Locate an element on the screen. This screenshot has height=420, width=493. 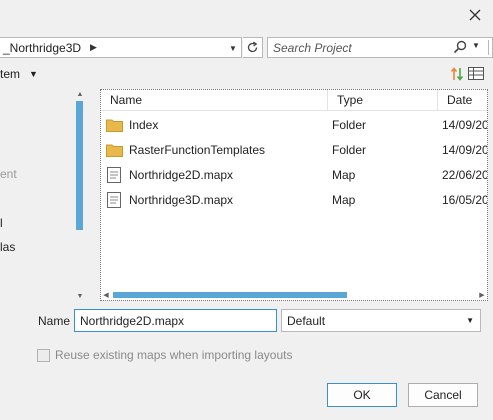
refresh-icon is located at coordinates (252, 47).